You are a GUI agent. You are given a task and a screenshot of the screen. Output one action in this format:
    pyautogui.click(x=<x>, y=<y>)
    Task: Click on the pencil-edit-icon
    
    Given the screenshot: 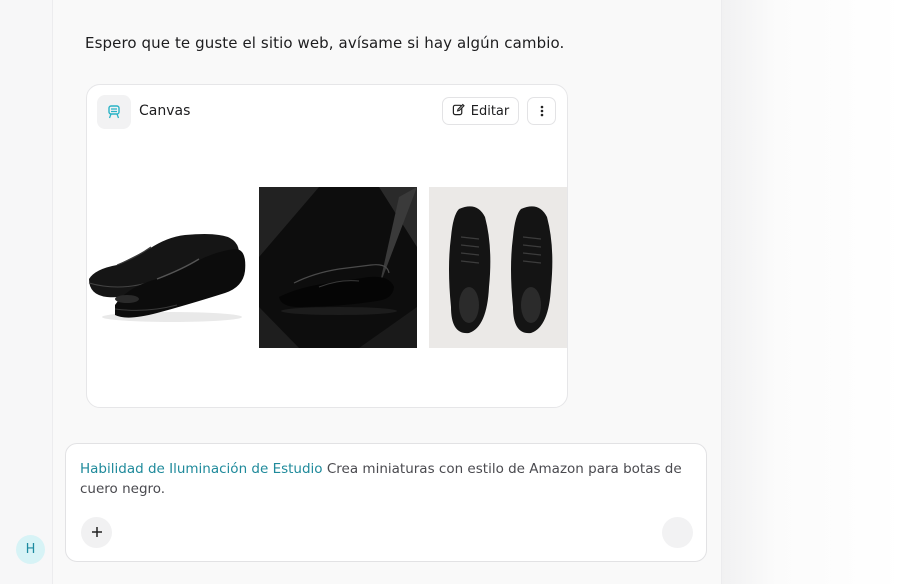 What is the action you would take?
    pyautogui.click(x=458, y=111)
    